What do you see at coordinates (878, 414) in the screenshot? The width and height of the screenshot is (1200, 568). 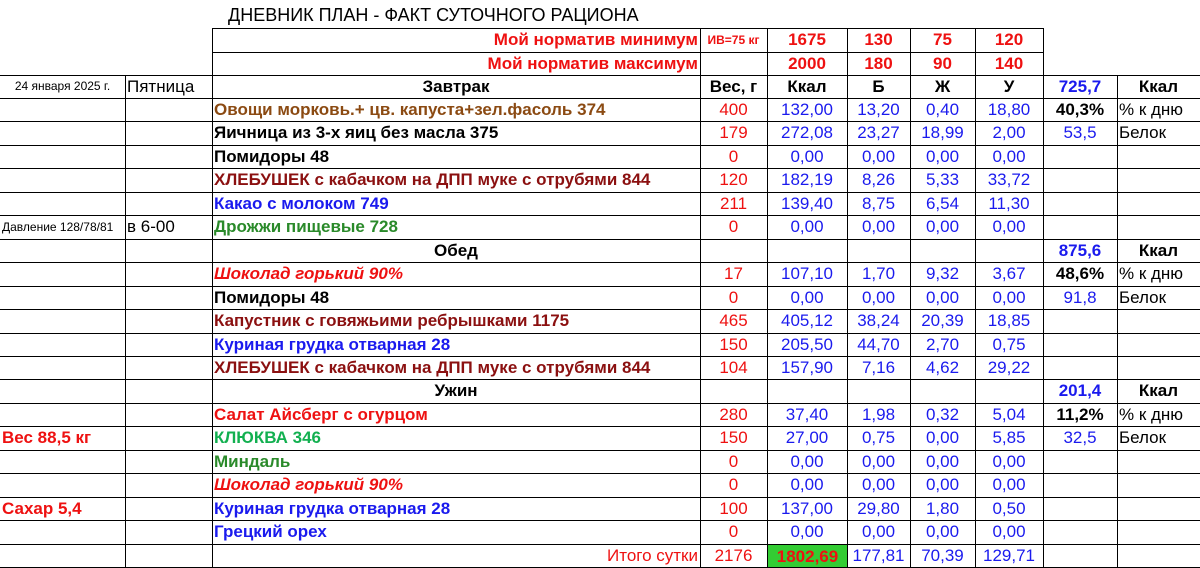 I see `food-b: 1,98` at bounding box center [878, 414].